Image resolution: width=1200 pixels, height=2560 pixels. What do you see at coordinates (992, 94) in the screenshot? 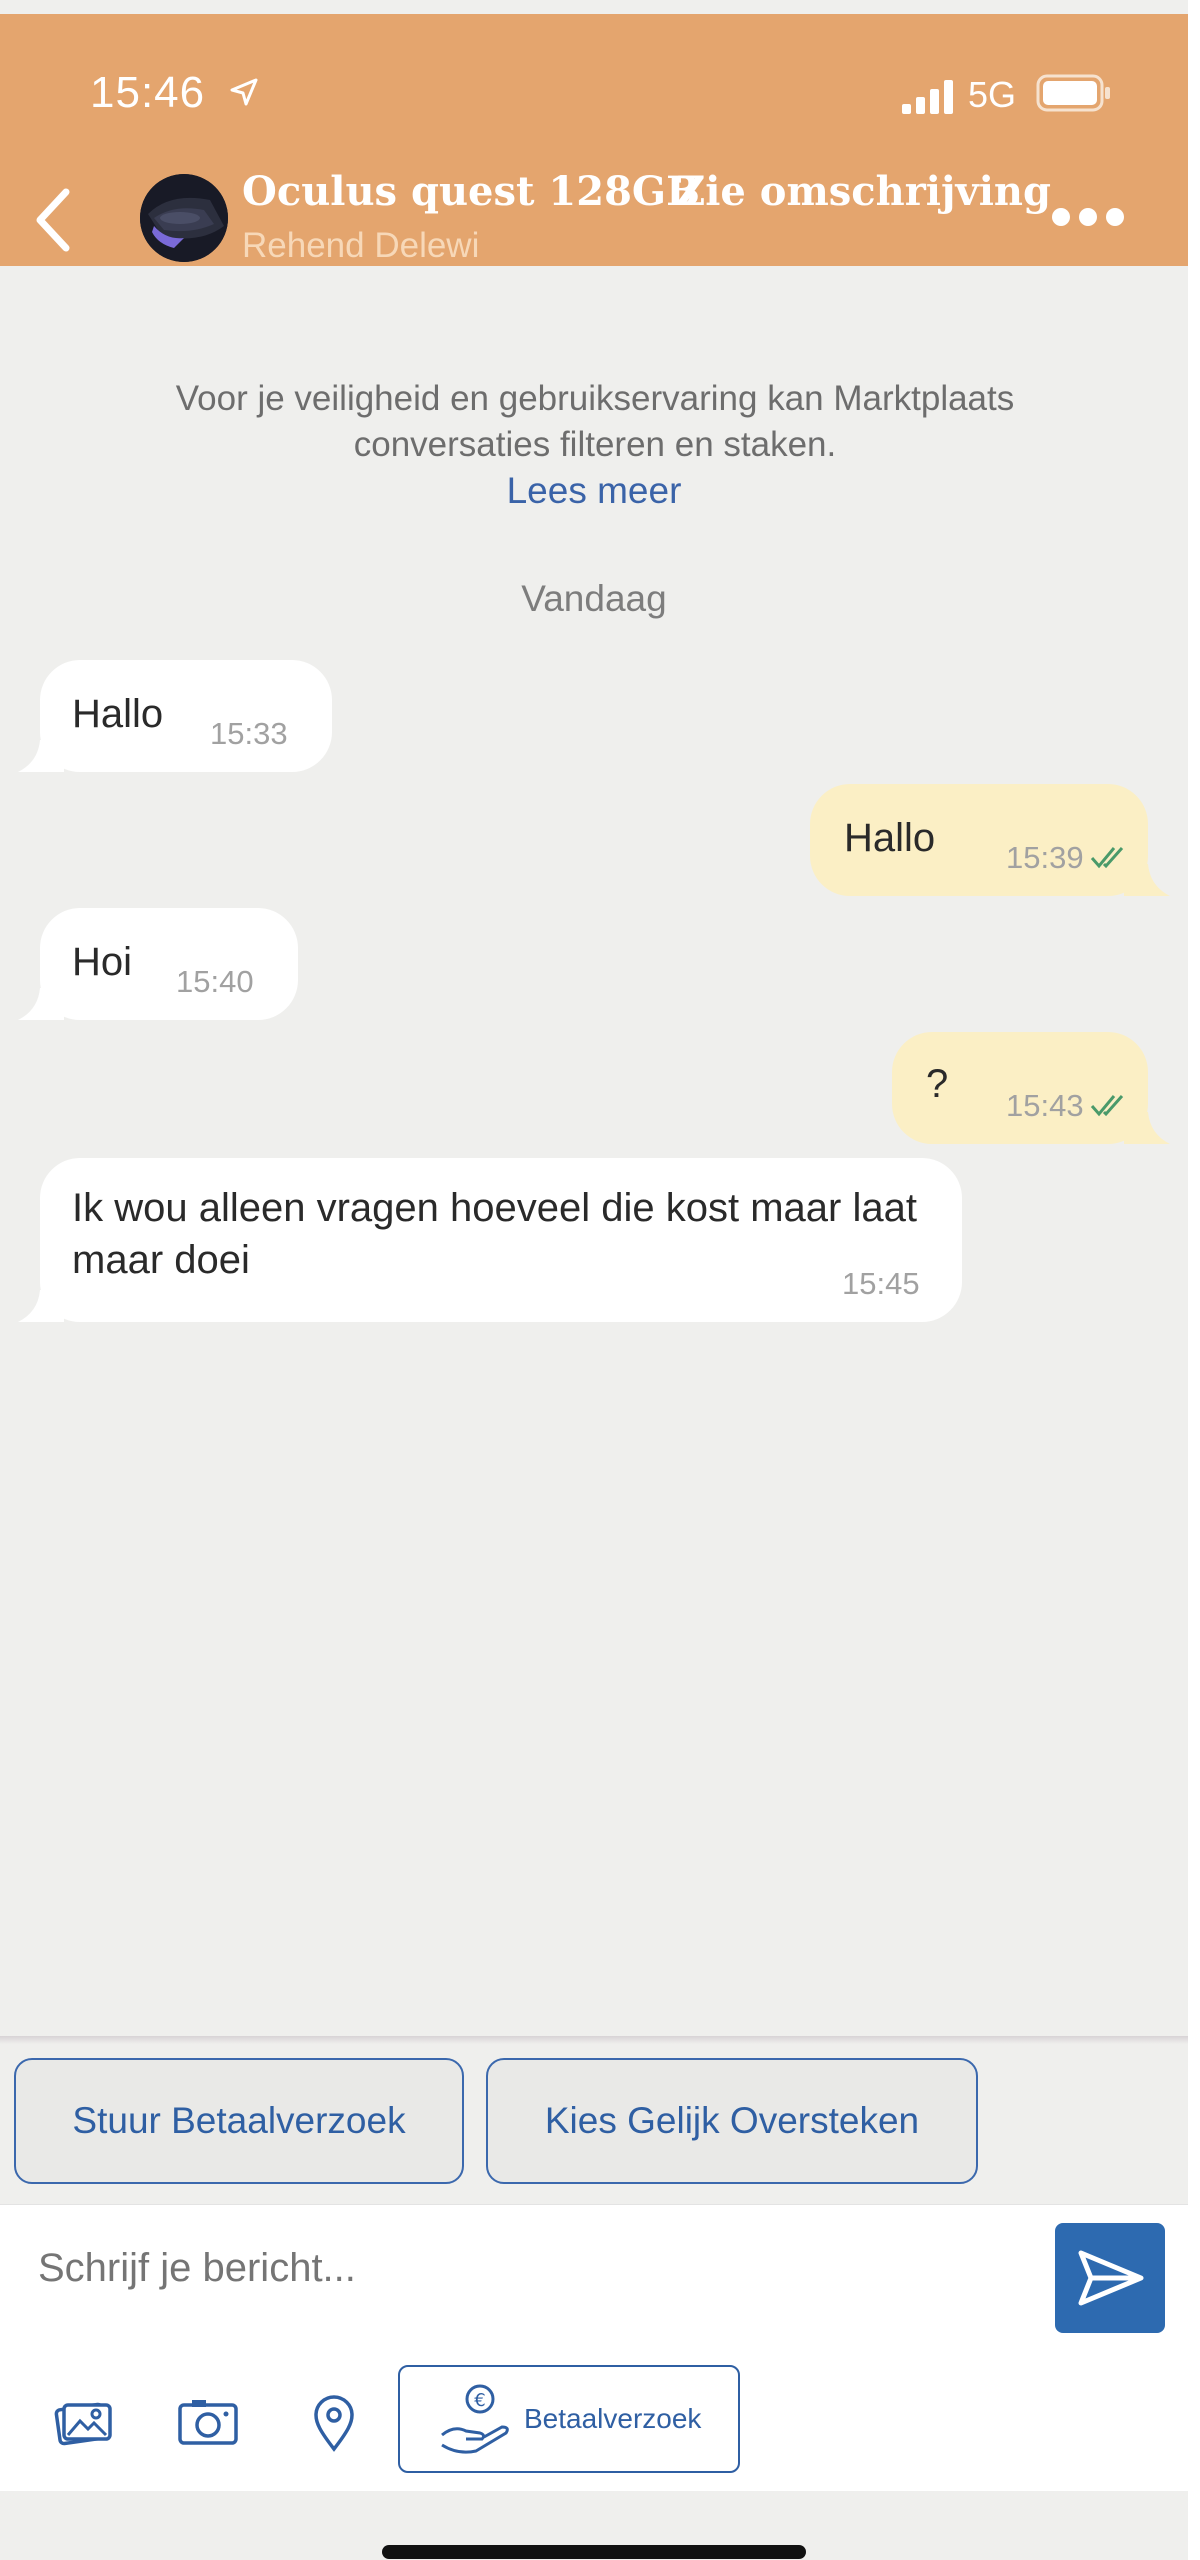
I see `network-type: 5G` at bounding box center [992, 94].